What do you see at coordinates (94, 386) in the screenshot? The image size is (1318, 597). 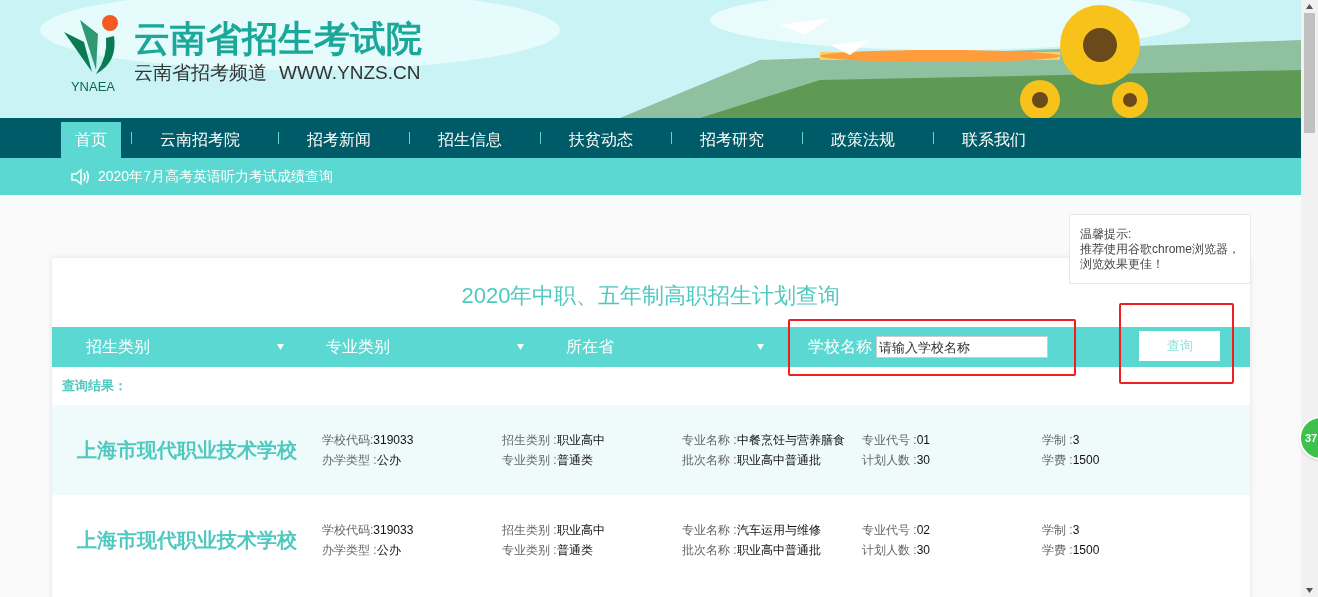 I see `results-label: 查询结果：` at bounding box center [94, 386].